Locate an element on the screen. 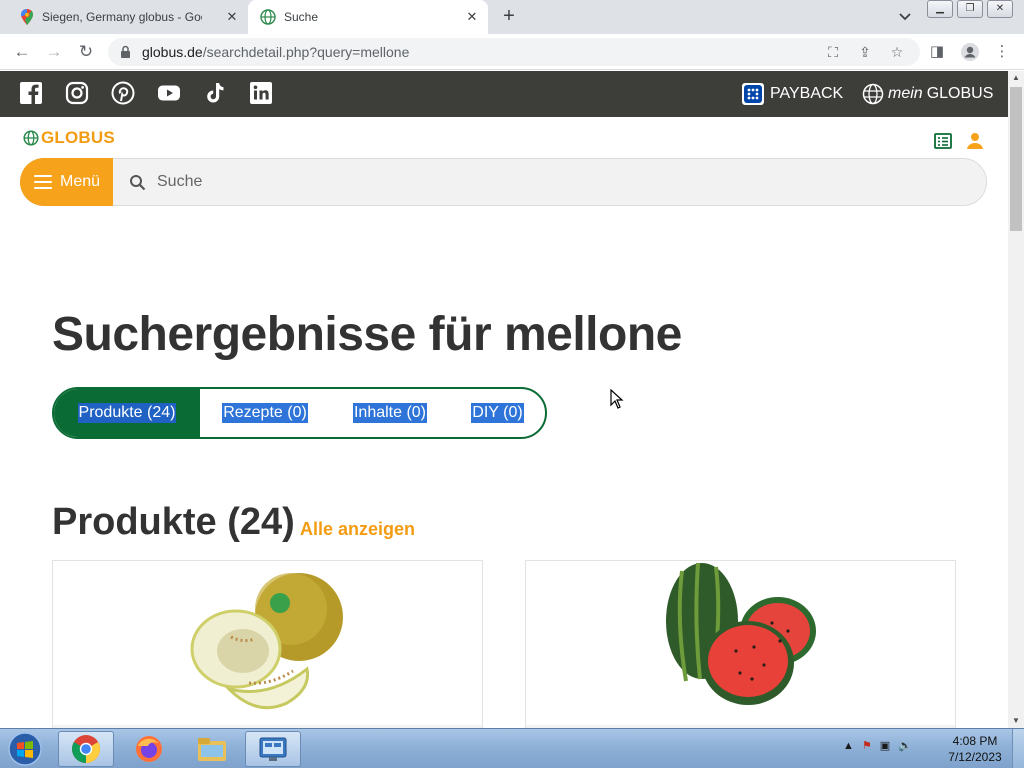  show-desktop-button is located at coordinates (1018, 748).